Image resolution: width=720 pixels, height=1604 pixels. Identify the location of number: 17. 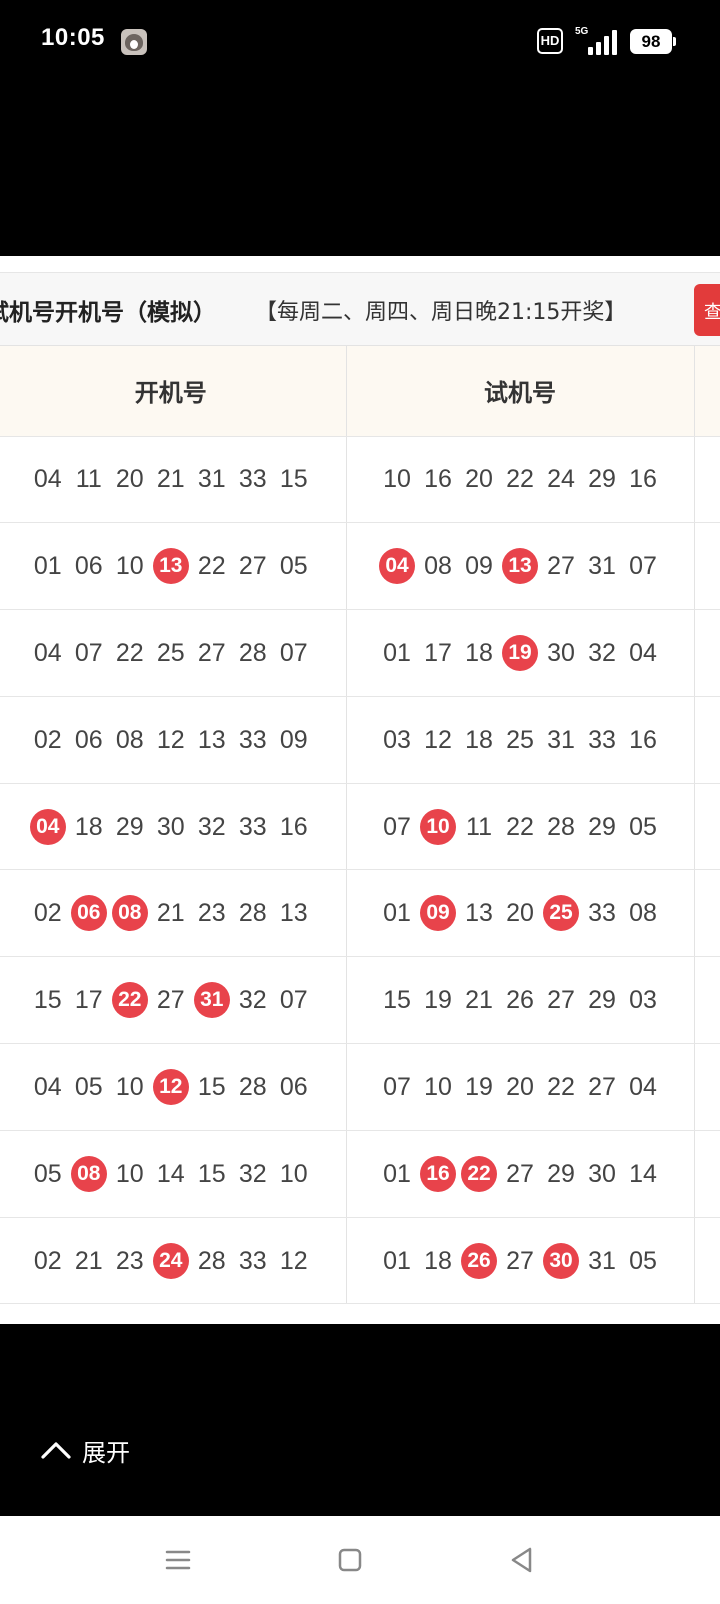
(438, 652).